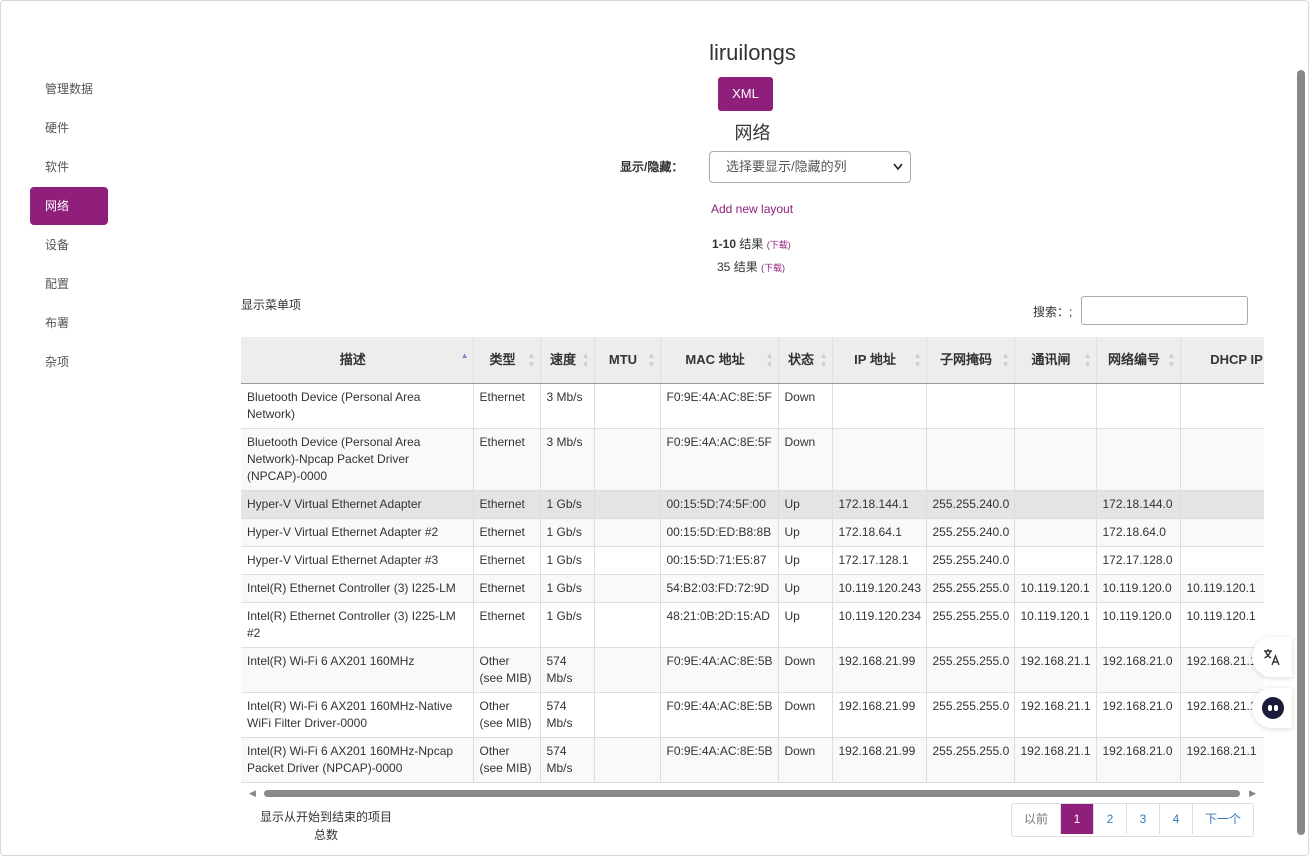 The height and width of the screenshot is (856, 1309). Describe the element at coordinates (69, 89) in the screenshot. I see `sidebar-item-admin-data: 管理数据` at that location.